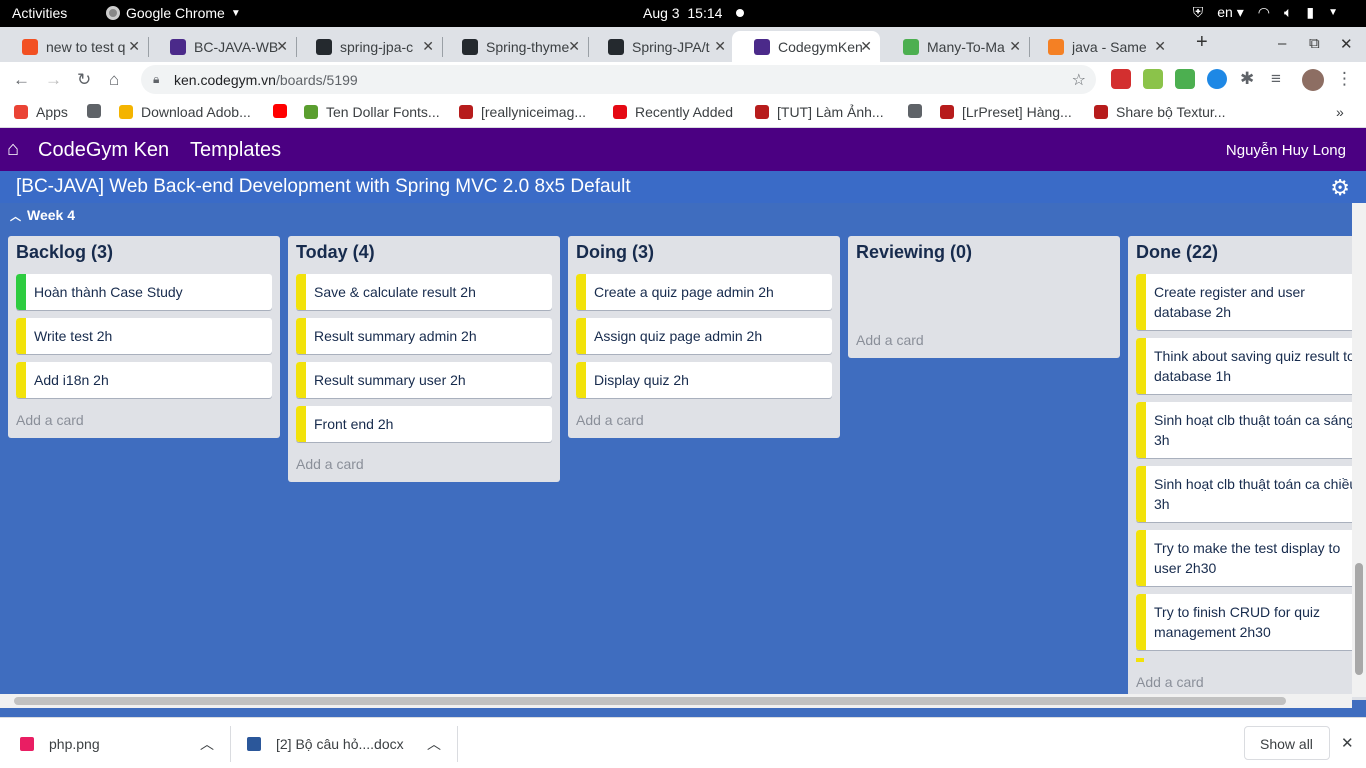  Describe the element at coordinates (42, 215) in the screenshot. I see `week-toggle: ︿ Week 4` at that location.